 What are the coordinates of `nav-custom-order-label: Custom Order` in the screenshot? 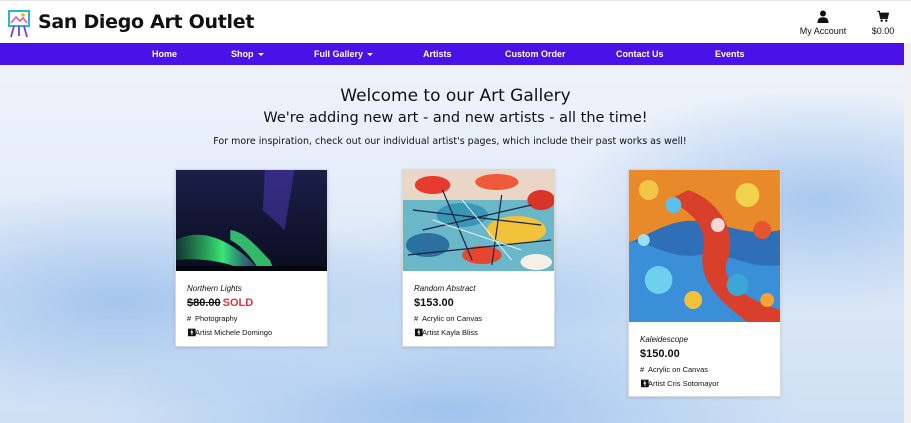 It's located at (535, 54).